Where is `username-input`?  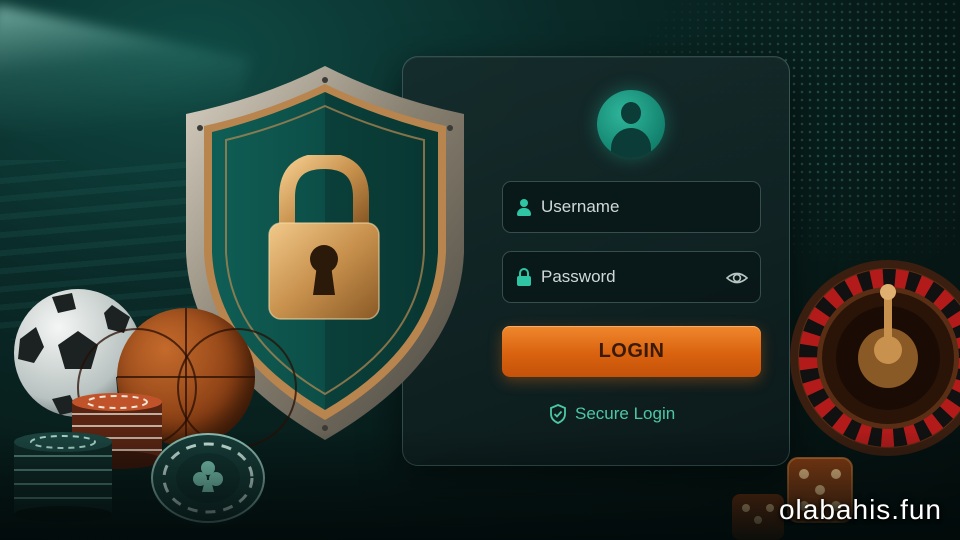 username-input is located at coordinates (636, 207).